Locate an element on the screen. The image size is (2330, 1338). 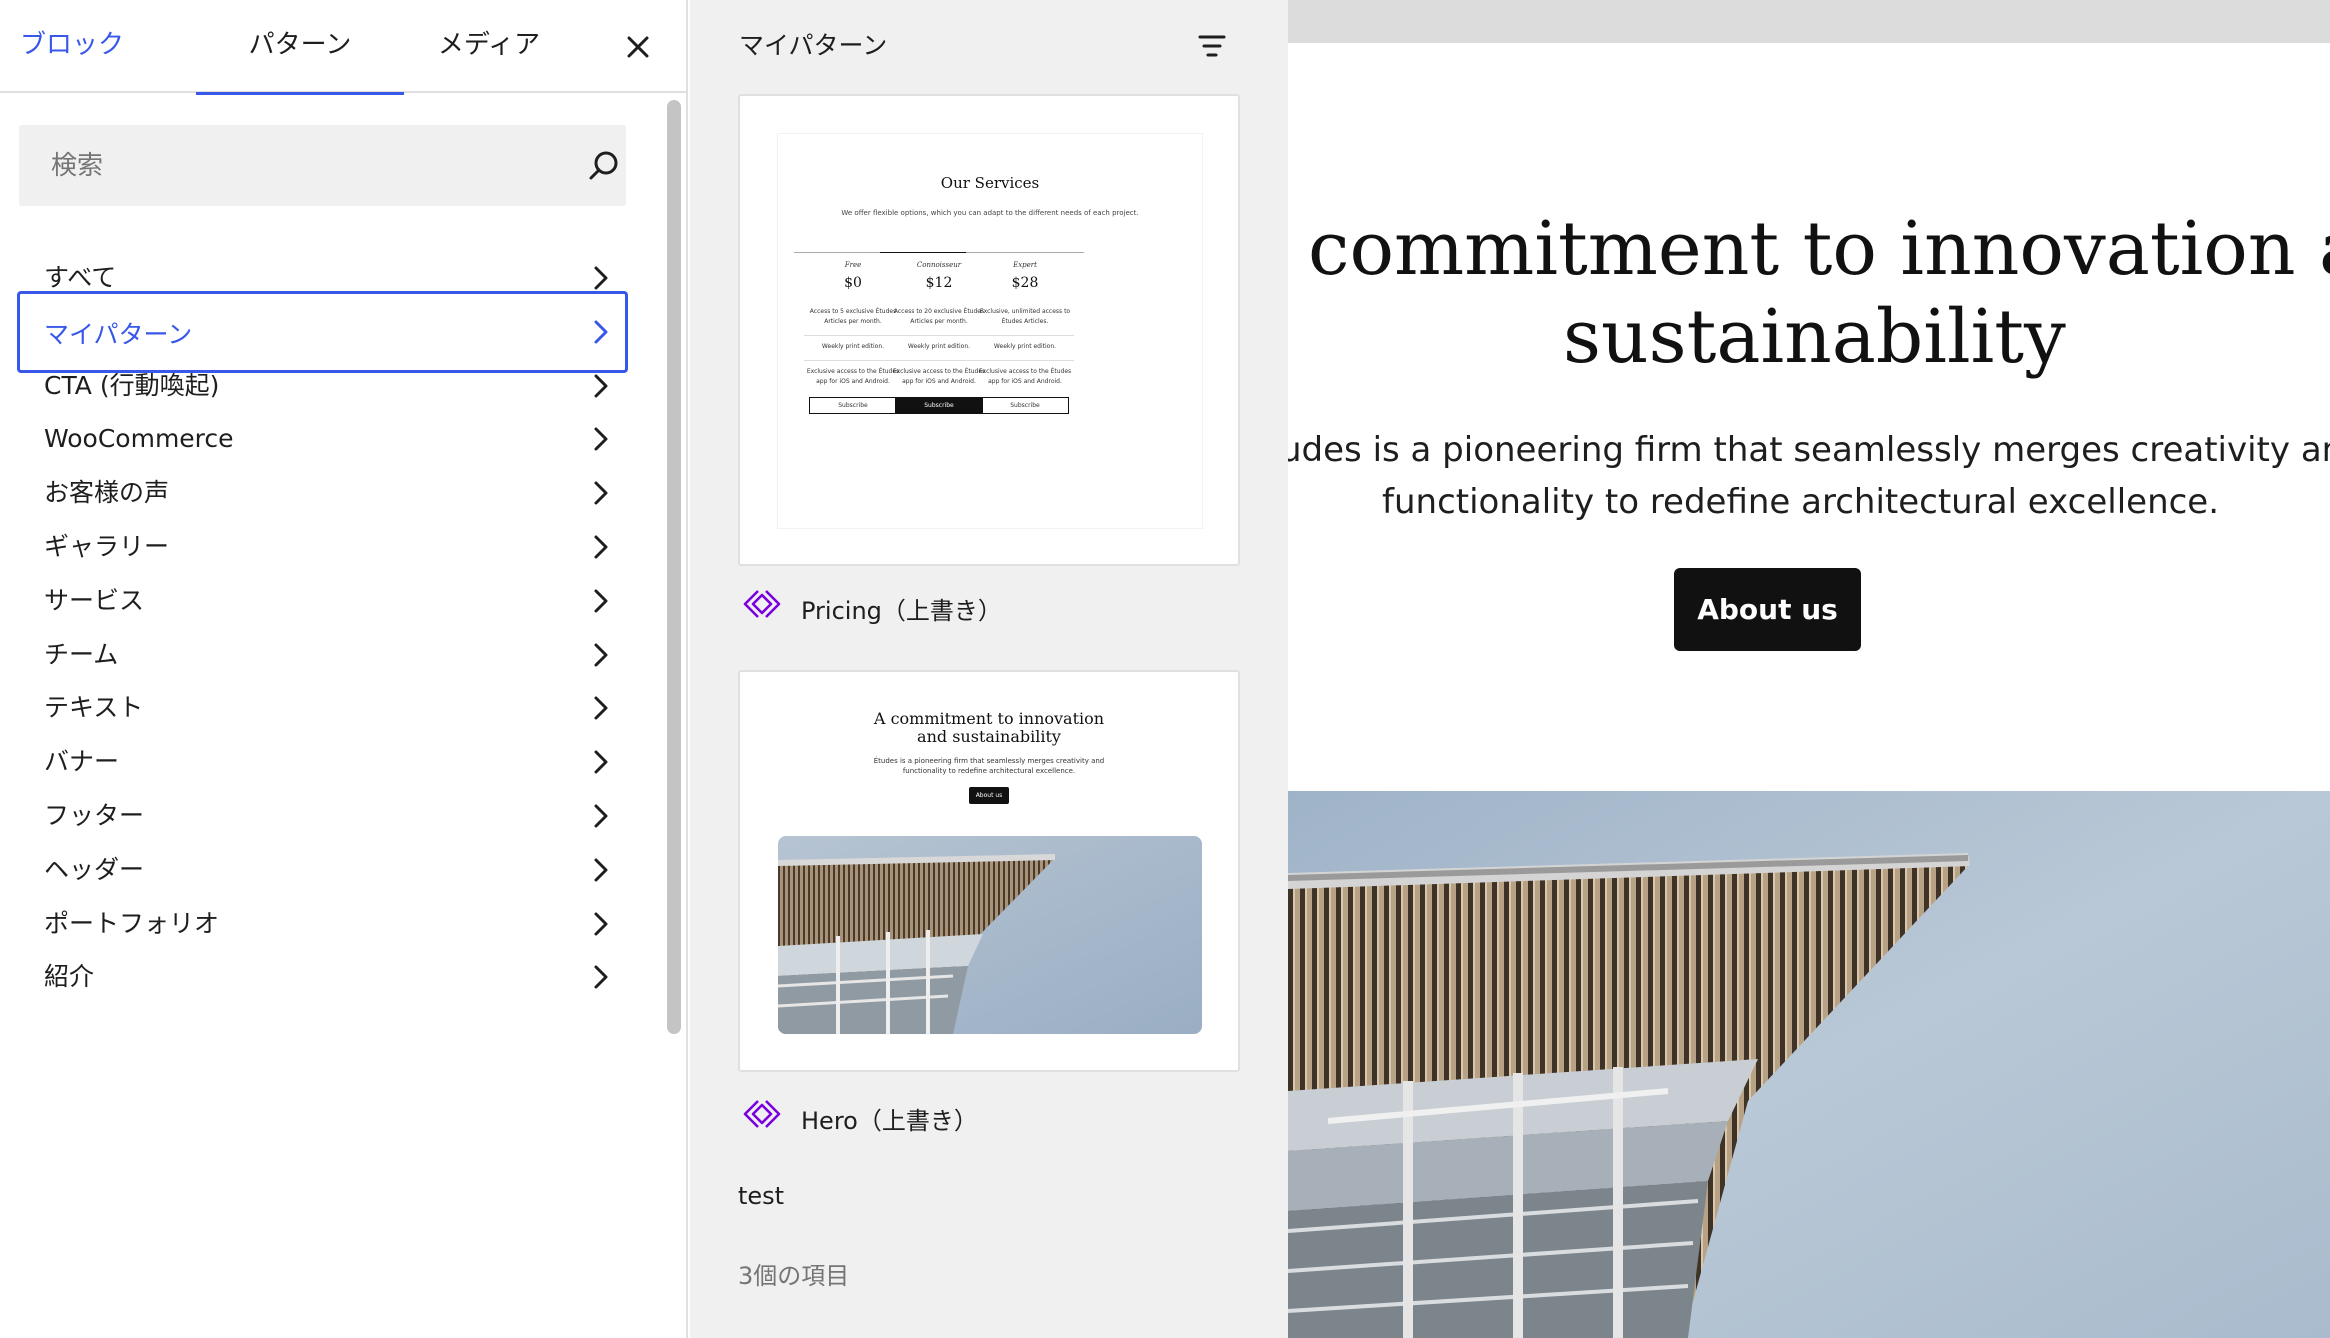
tab-media: メディア is located at coordinates (489, 46).